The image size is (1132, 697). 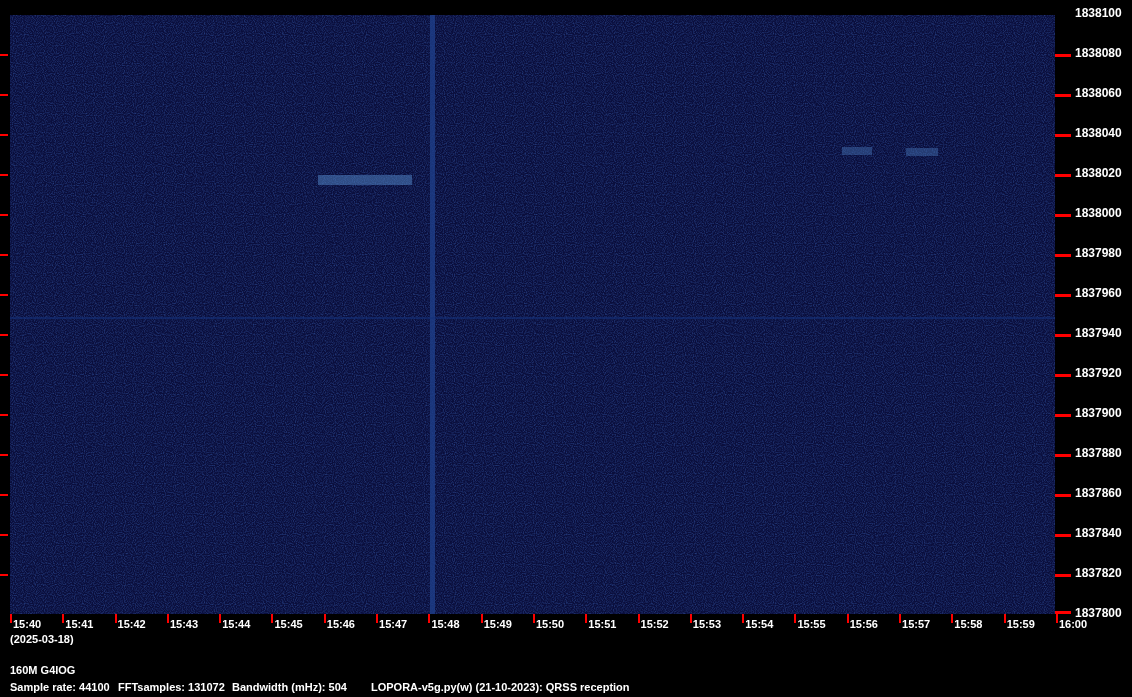 I want to click on date-label: (2025-03-18), so click(x=42, y=639).